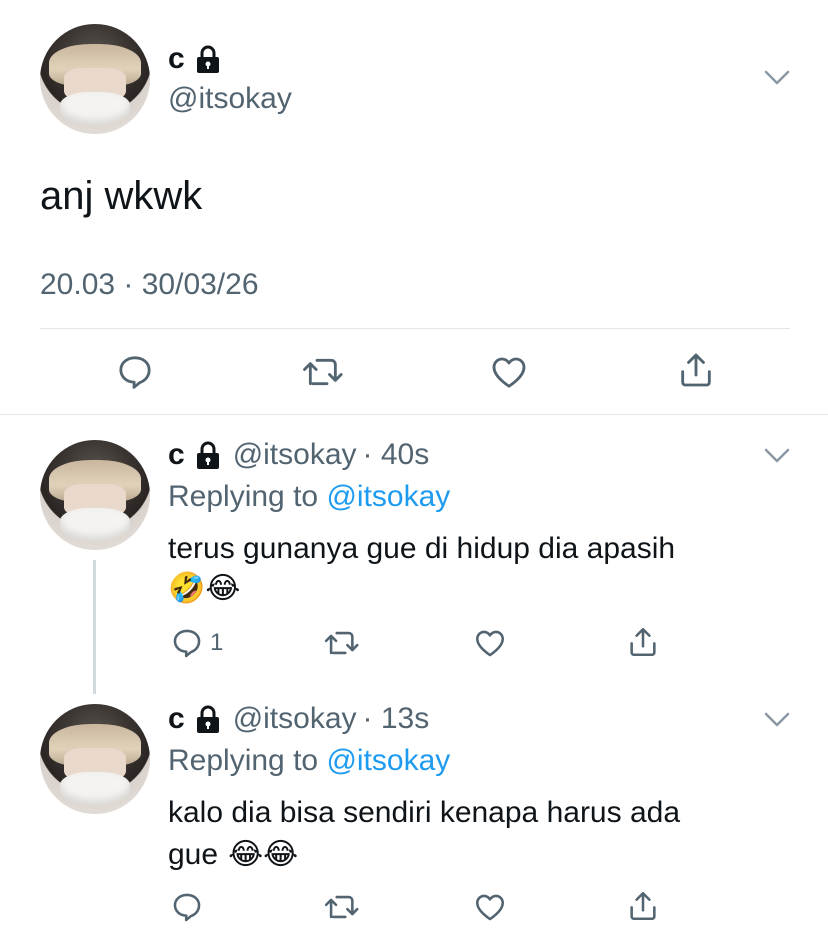 The image size is (828, 941). What do you see at coordinates (194, 59) in the screenshot?
I see `author-row: c` at bounding box center [194, 59].